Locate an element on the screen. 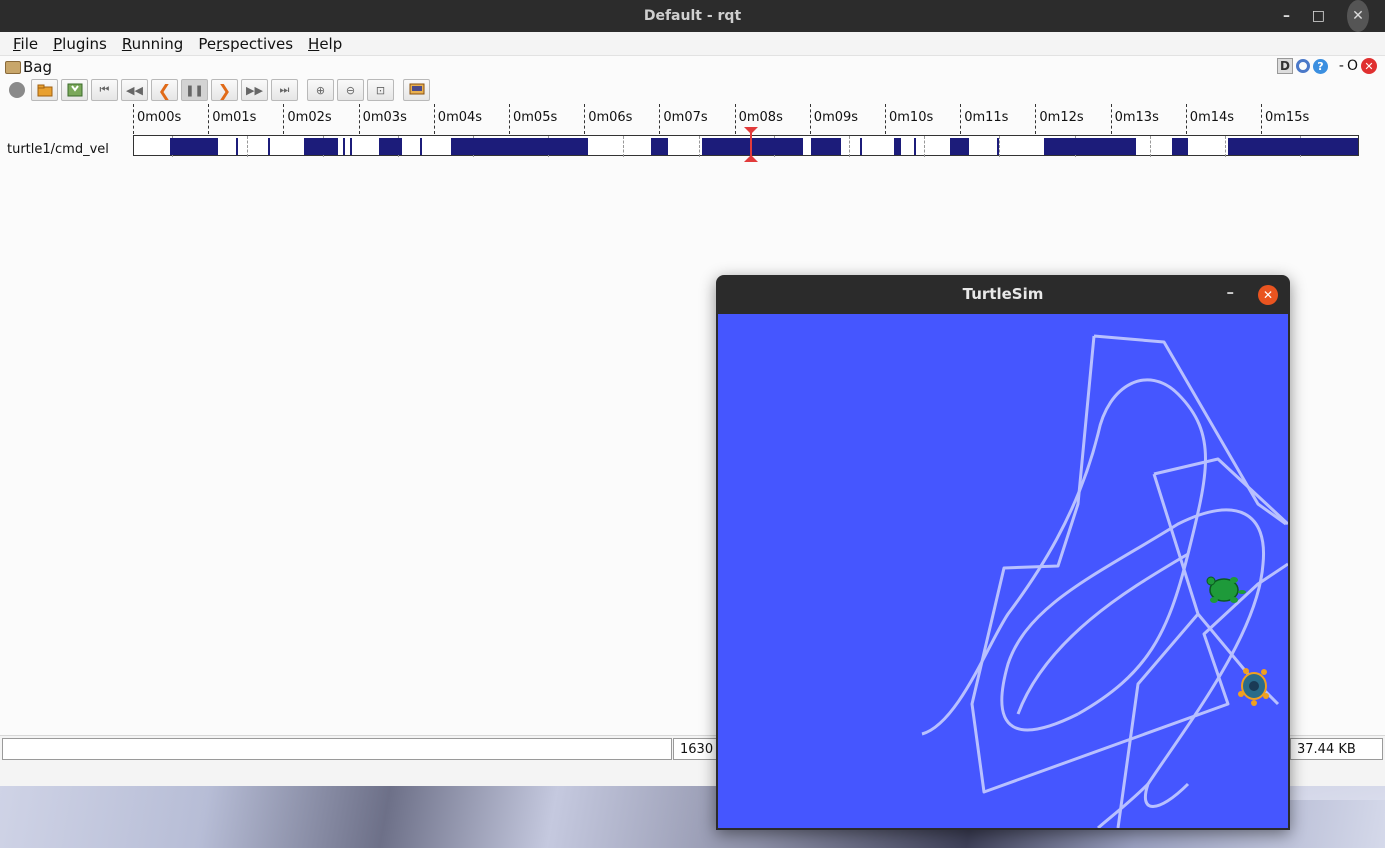 The image size is (1385, 848). timeline-tick: 0m08s is located at coordinates (758, 119).